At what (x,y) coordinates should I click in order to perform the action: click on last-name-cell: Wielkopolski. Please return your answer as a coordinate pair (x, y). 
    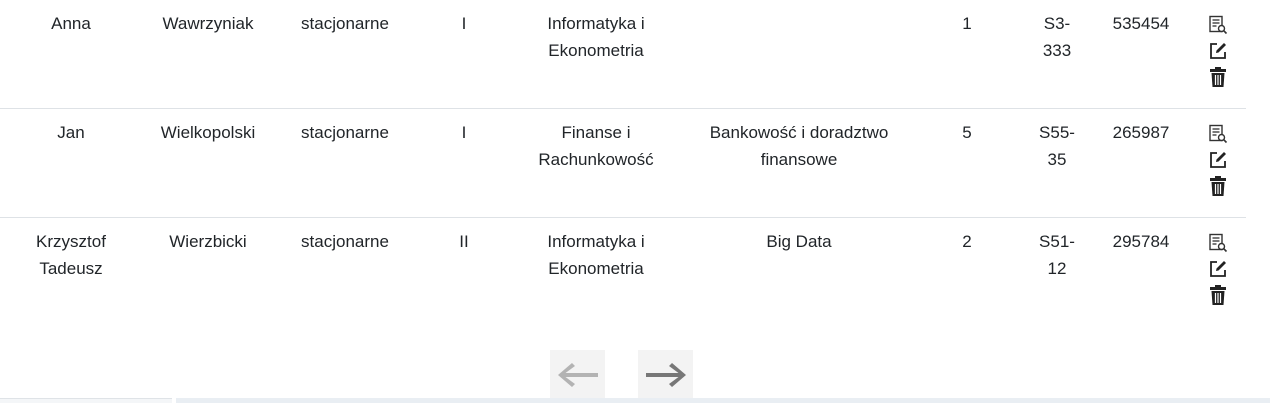
    Looking at the image, I should click on (208, 132).